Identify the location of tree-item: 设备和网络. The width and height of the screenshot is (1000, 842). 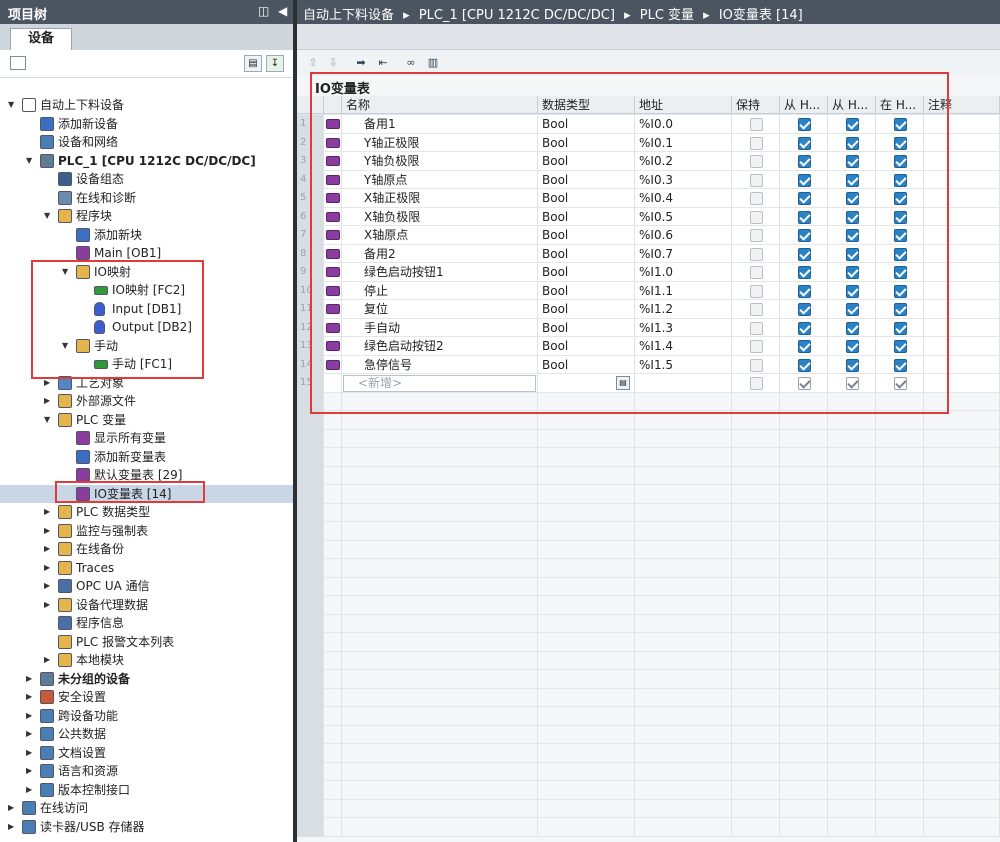
(146, 142).